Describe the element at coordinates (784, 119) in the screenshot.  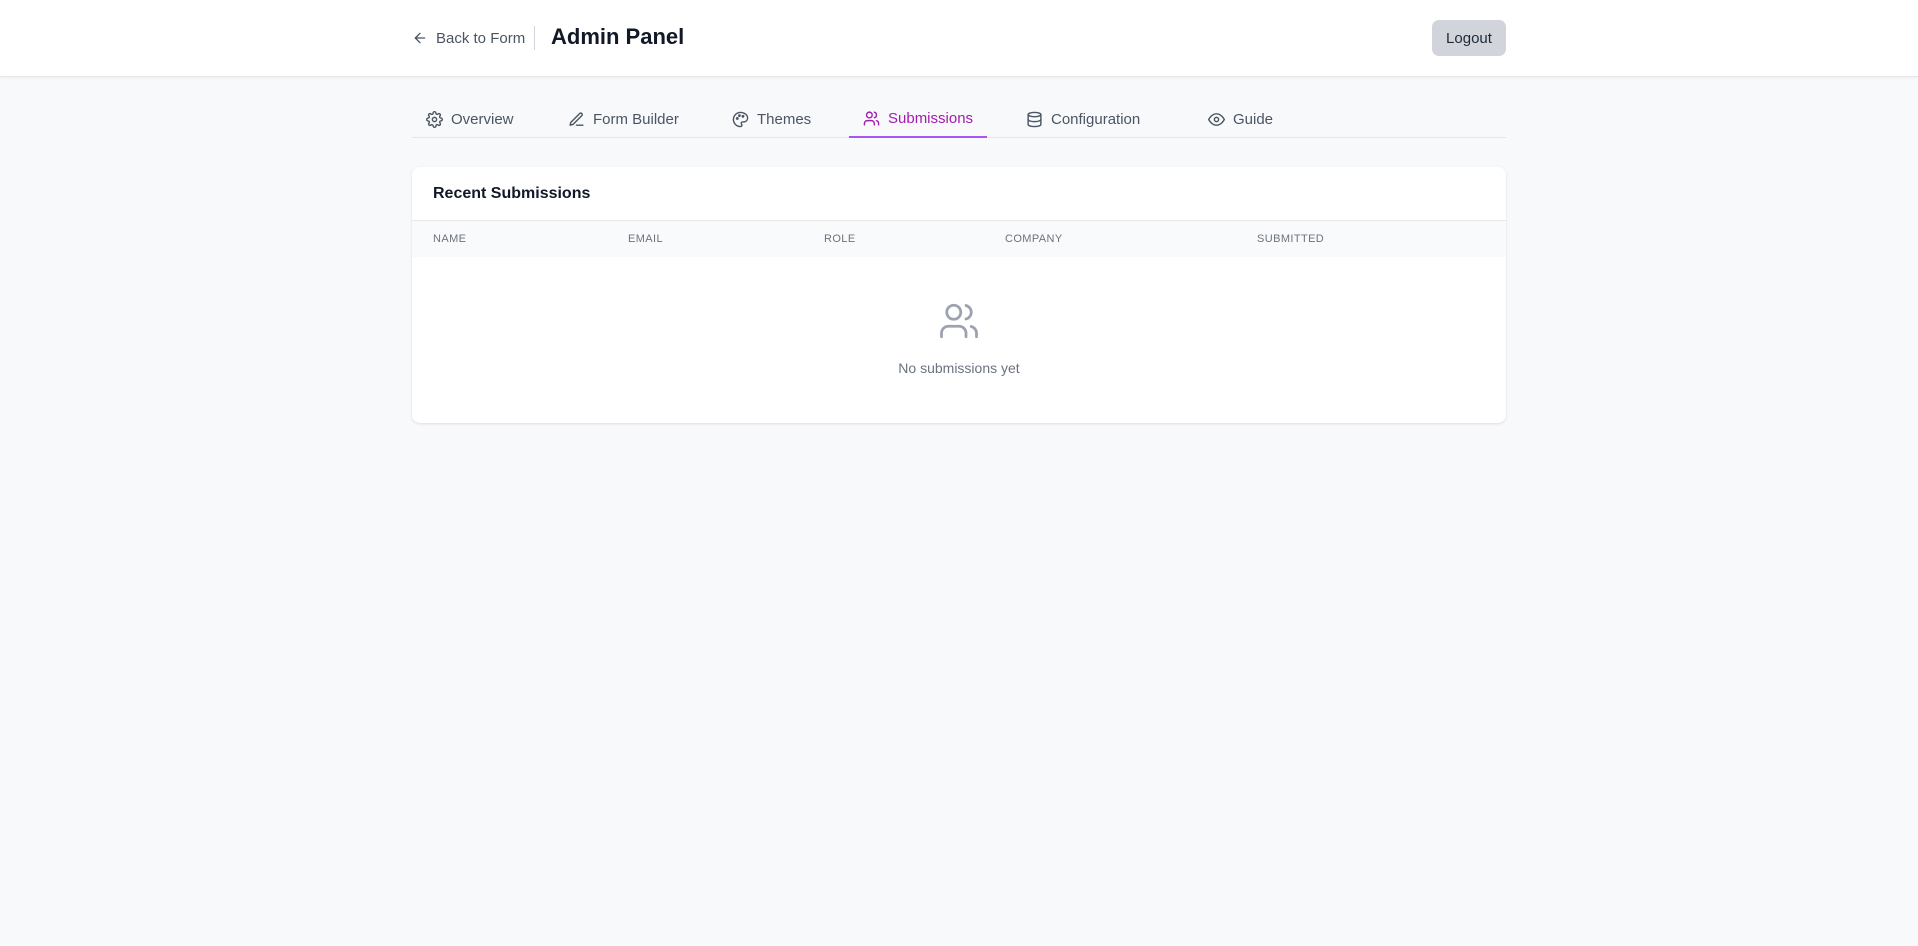
I see `tab-label: Themes` at that location.